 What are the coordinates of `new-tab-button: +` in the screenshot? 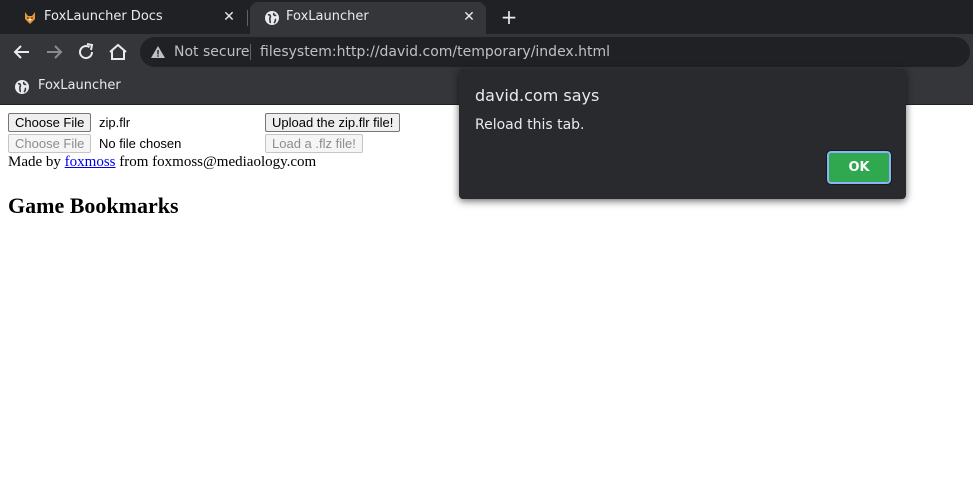 It's located at (509, 17).